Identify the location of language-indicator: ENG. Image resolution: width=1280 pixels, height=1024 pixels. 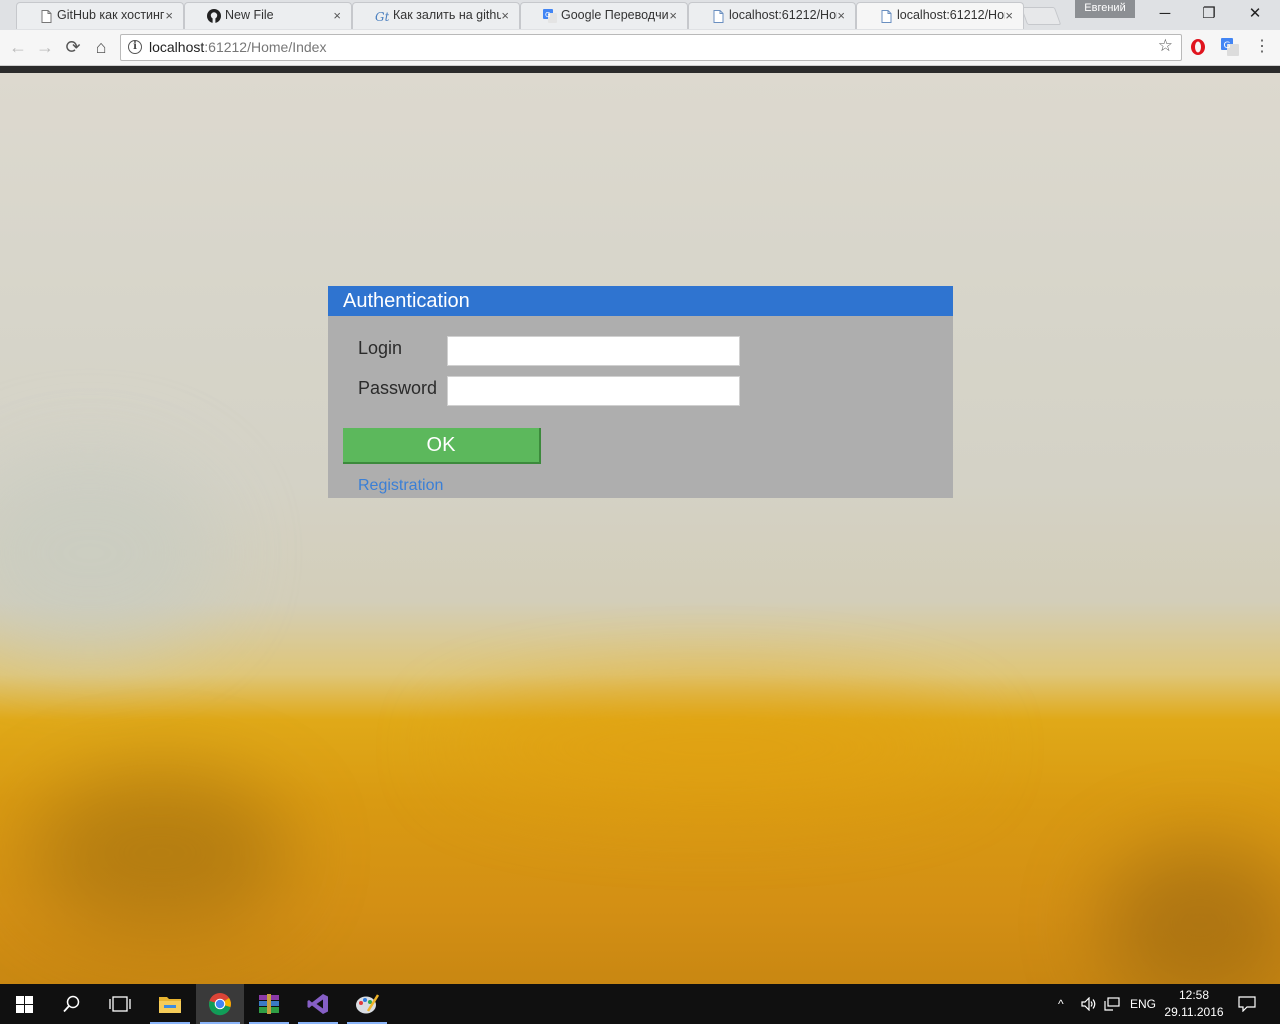
(1143, 1004).